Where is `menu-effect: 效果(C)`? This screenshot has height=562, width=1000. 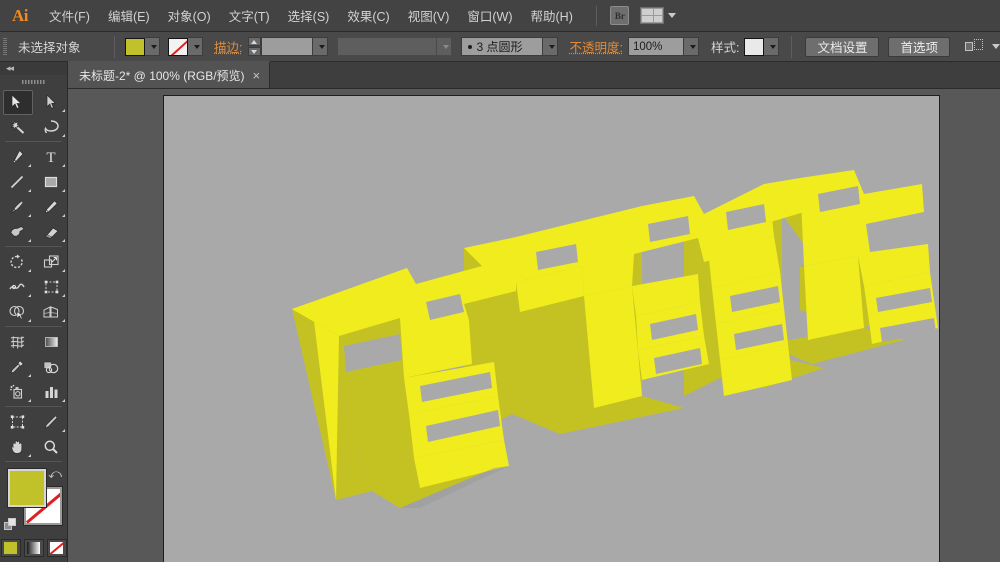
menu-effect: 效果(C) is located at coordinates (368, 16).